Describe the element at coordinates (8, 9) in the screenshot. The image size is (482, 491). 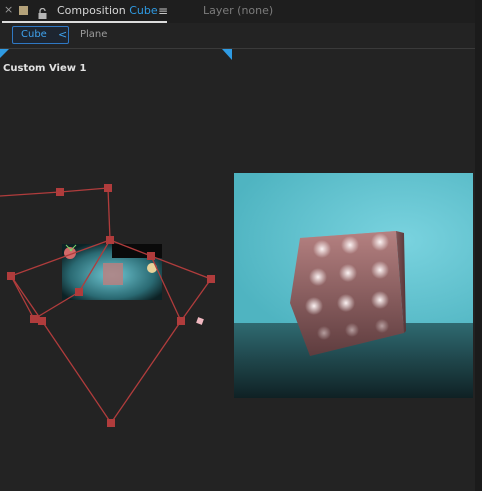
I see `close-tab-icon: ×` at that location.